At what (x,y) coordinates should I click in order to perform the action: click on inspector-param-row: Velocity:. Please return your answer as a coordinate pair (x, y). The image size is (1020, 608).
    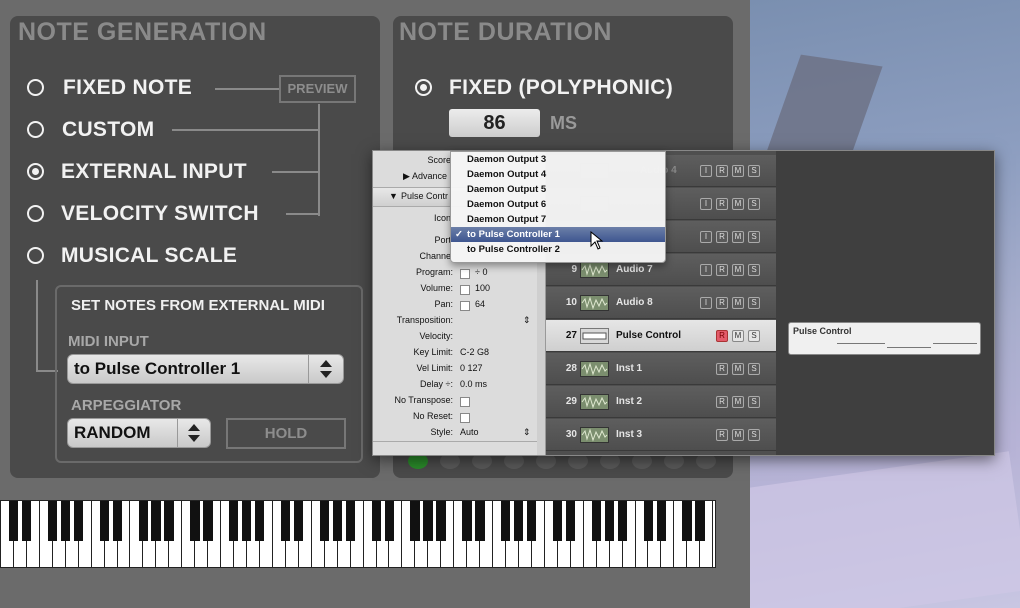
    Looking at the image, I should click on (455, 338).